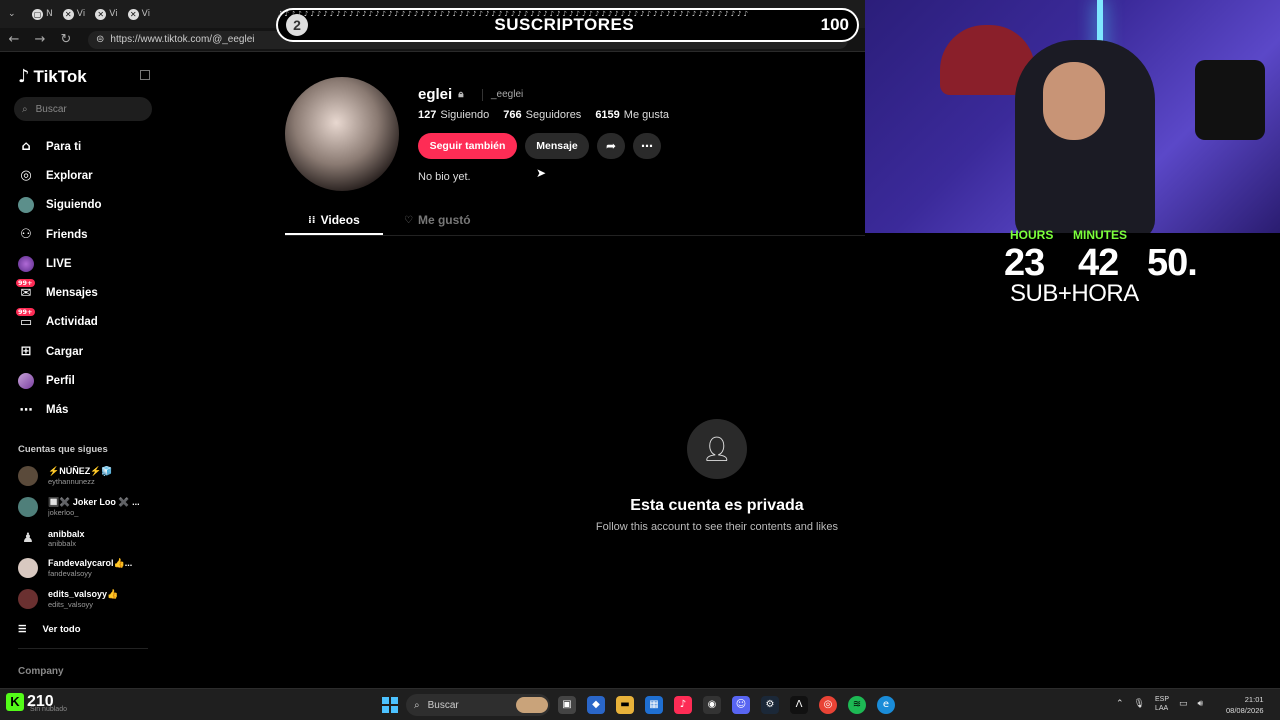 The height and width of the screenshot is (720, 1280). I want to click on kick-logo-icon: K, so click(15, 702).